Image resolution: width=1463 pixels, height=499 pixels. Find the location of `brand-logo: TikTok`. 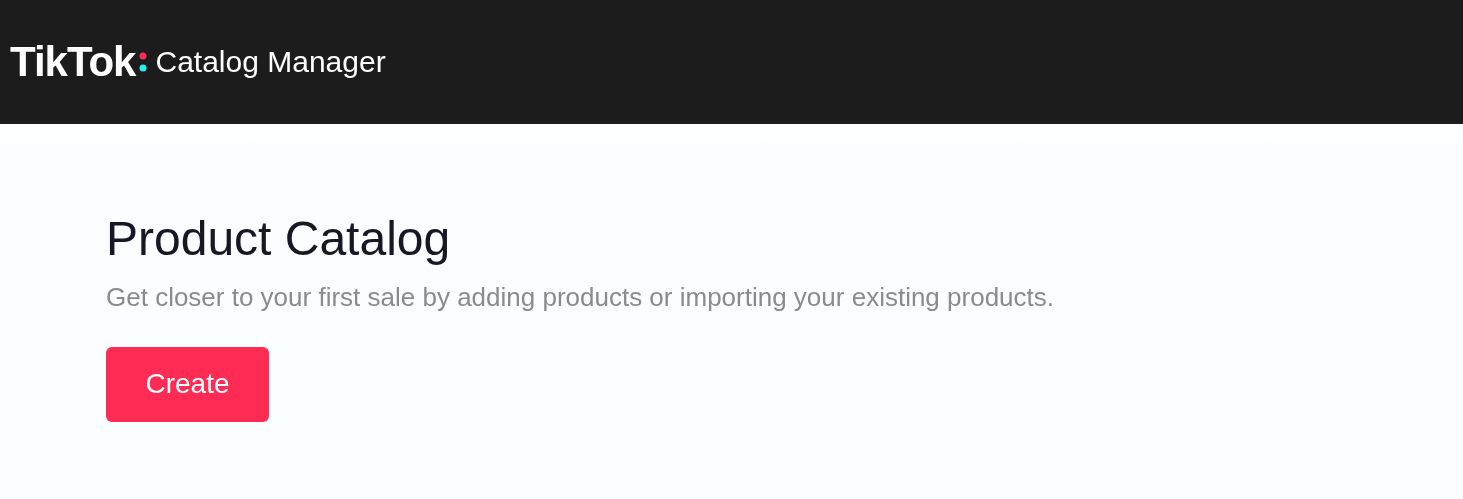

brand-logo: TikTok is located at coordinates (73, 62).